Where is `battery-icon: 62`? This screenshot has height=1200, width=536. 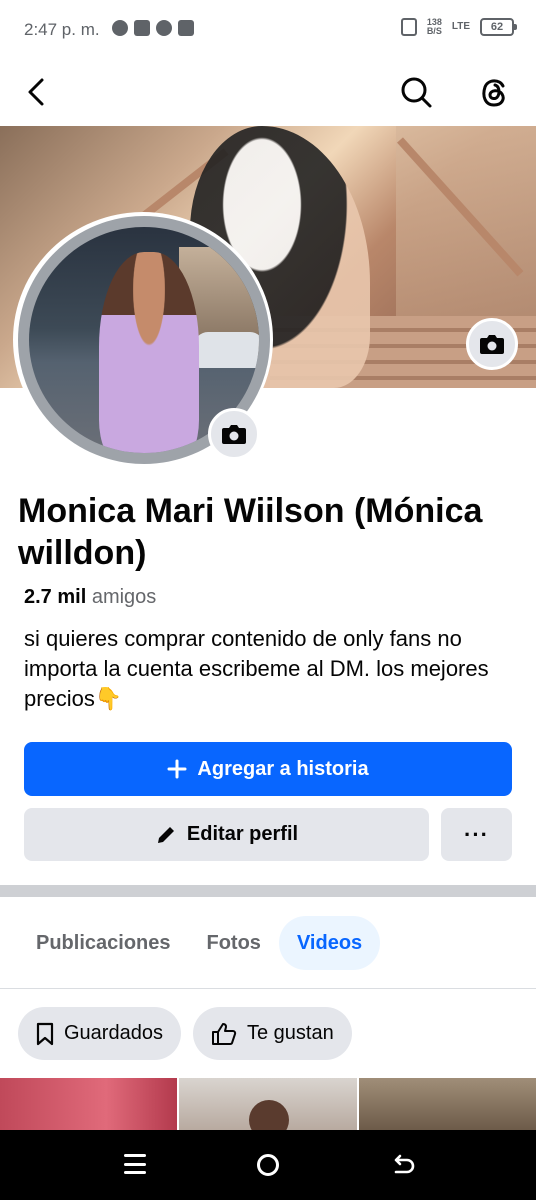 battery-icon: 62 is located at coordinates (498, 27).